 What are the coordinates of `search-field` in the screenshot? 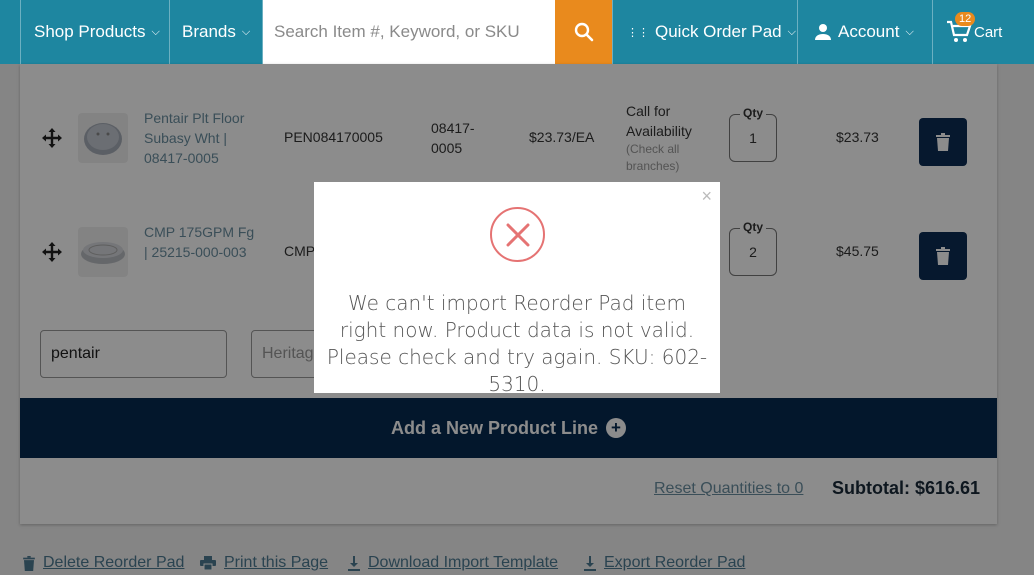 It's located at (409, 32).